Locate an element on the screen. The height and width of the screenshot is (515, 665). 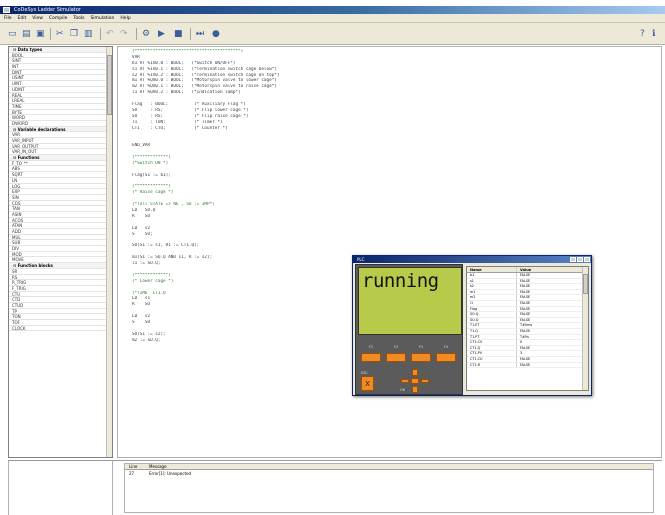
output-left-pane is located at coordinates (60, 488).